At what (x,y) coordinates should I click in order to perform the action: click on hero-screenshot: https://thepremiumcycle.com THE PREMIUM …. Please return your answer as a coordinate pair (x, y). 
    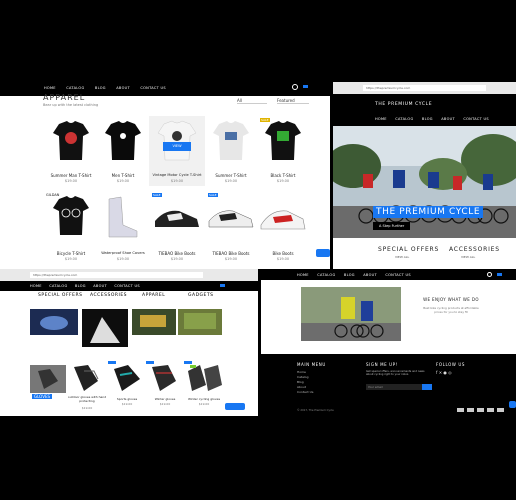
    Looking at the image, I should click on (424, 176).